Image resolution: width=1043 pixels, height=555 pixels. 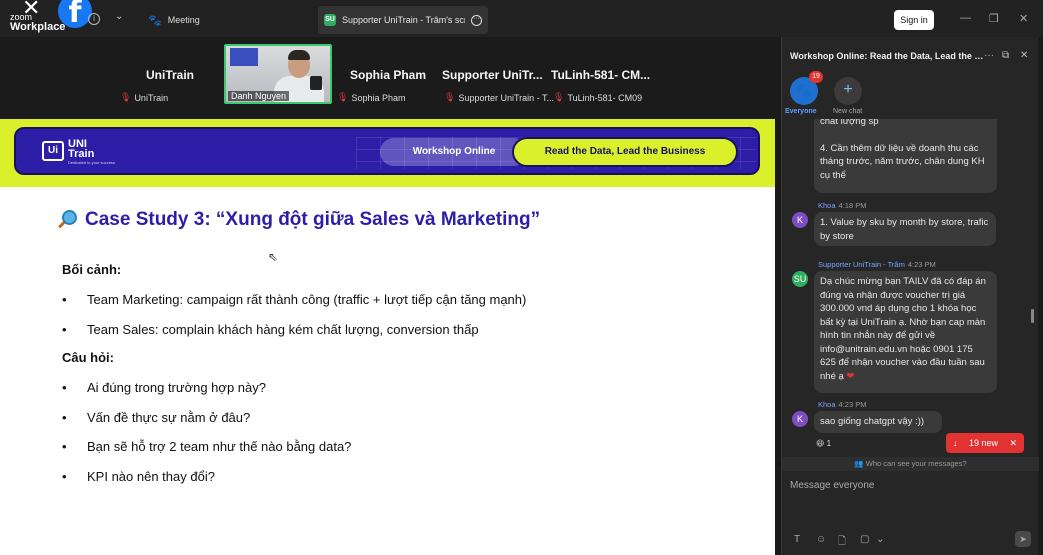 I want to click on message-bubble: sao giống chatgpt vậy :)), so click(x=878, y=422).